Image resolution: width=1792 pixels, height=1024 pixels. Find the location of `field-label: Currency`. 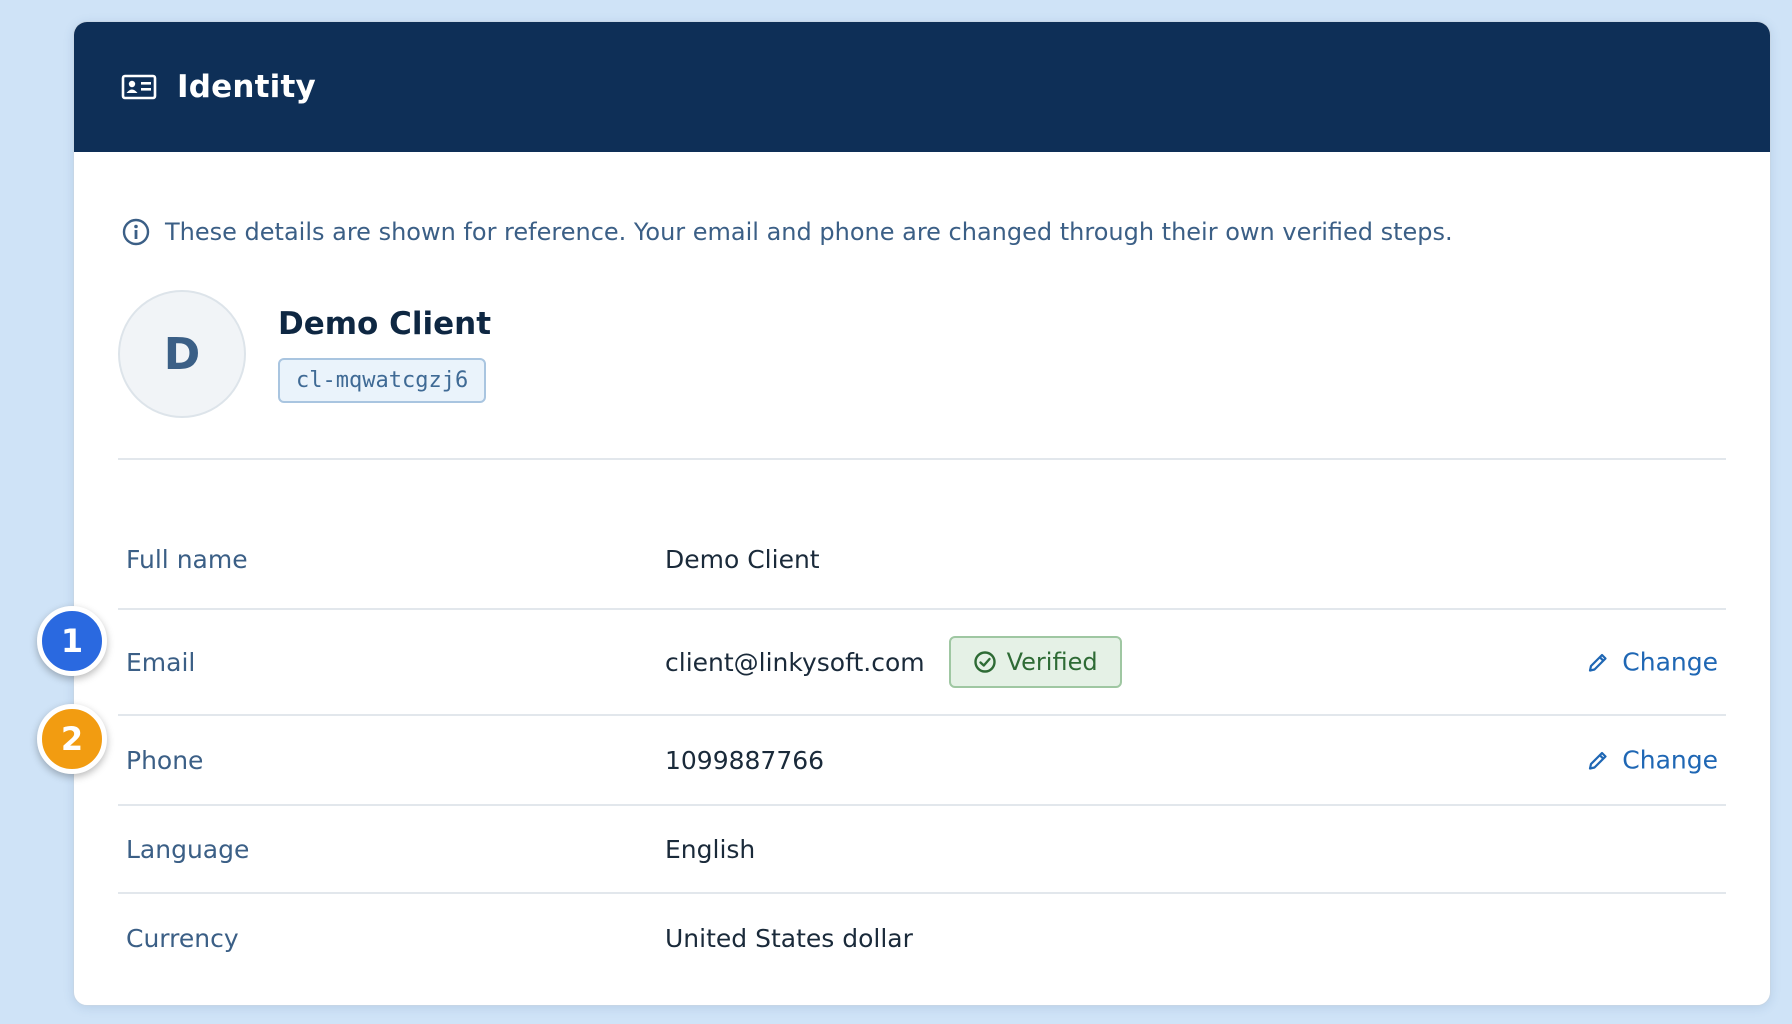

field-label: Currency is located at coordinates (182, 938).